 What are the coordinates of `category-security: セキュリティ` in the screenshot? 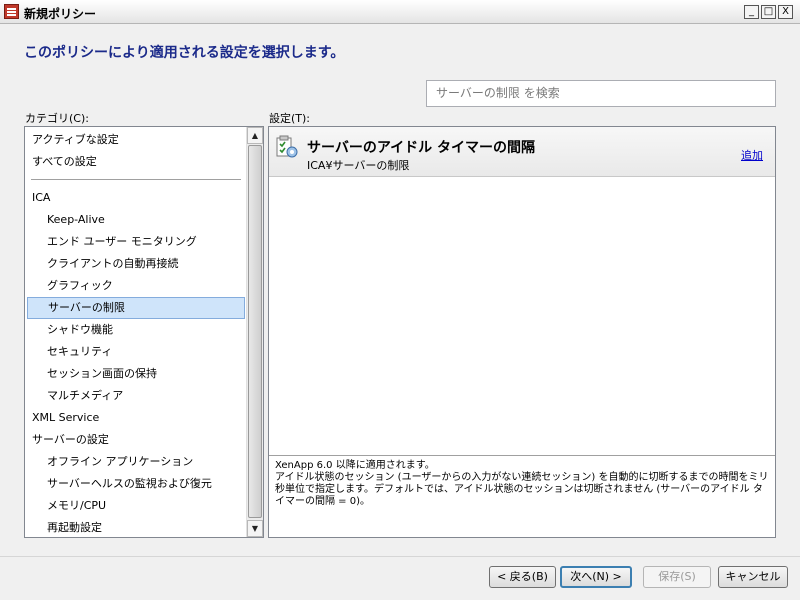 It's located at (136, 352).